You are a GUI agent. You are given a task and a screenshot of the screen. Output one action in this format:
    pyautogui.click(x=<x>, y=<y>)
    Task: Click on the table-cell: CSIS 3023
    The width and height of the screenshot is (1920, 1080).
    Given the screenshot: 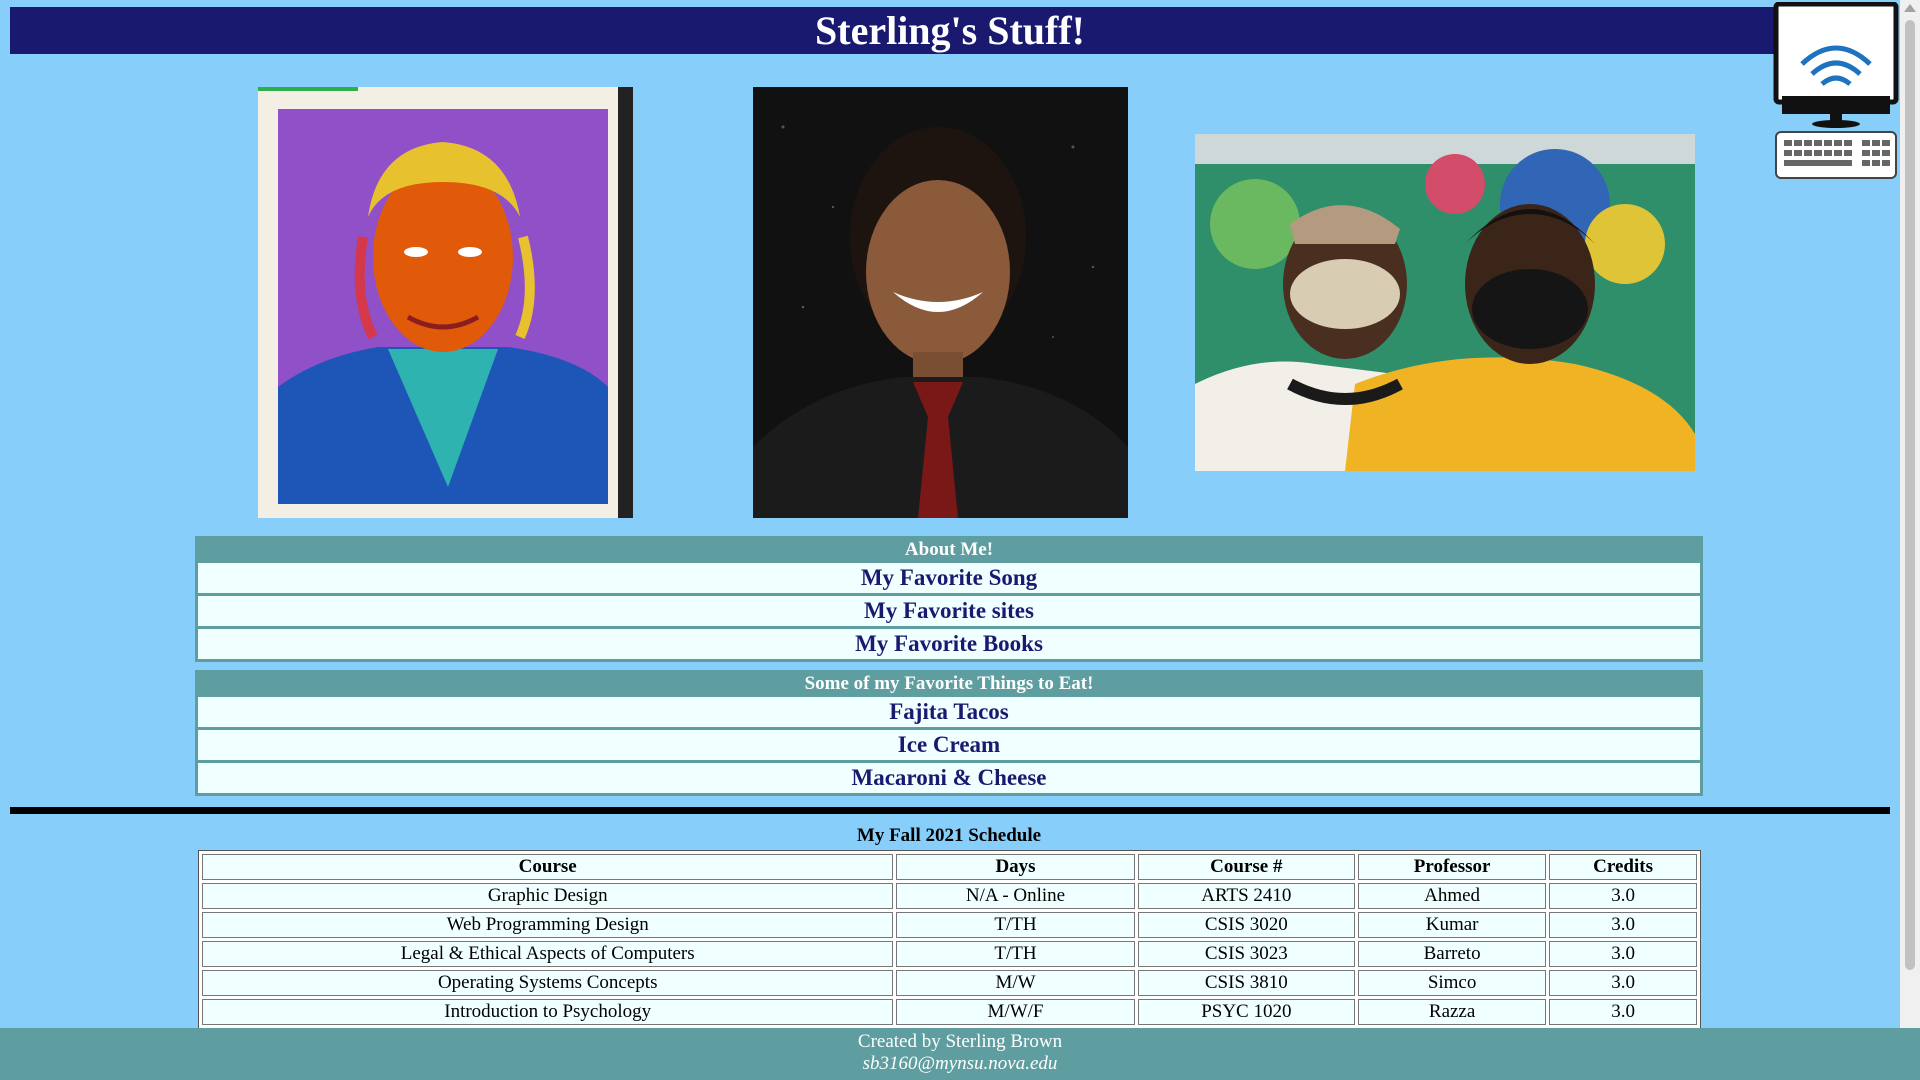 What is the action you would take?
    pyautogui.click(x=1246, y=954)
    